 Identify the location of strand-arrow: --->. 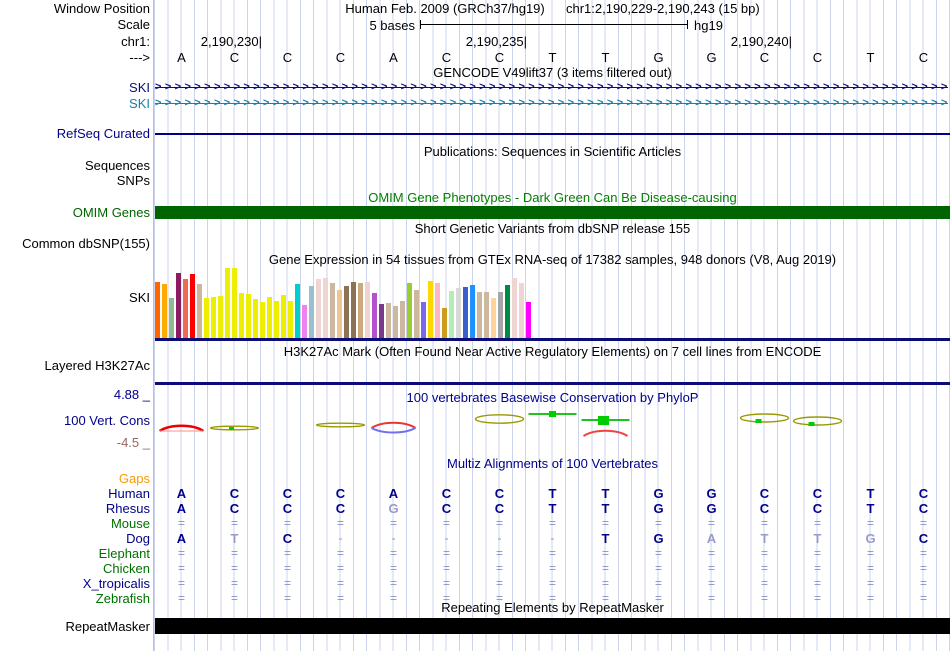
(139, 57).